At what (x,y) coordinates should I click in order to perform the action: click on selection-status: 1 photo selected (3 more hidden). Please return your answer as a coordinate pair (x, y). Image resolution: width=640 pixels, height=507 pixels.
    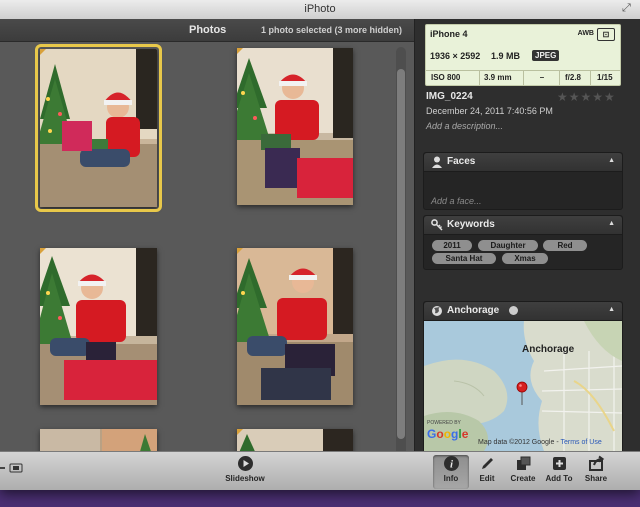
    Looking at the image, I should click on (331, 30).